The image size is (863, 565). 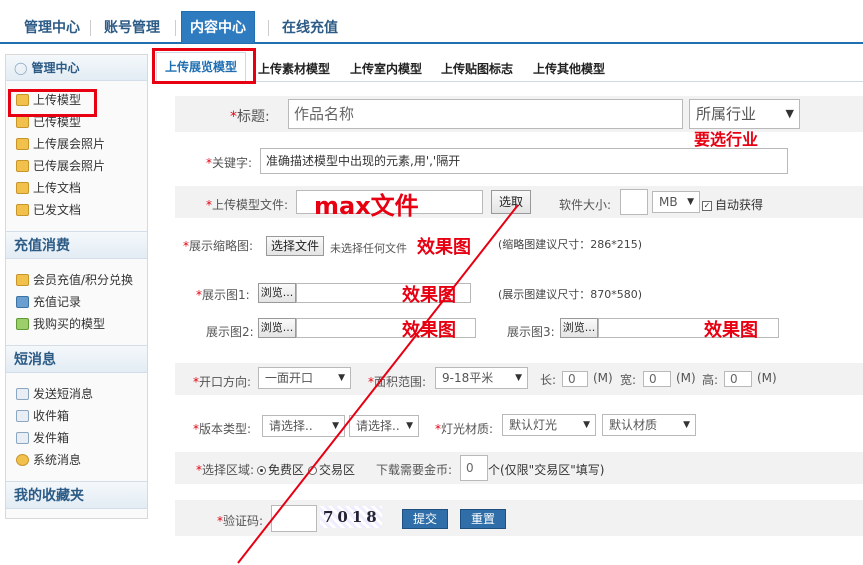 I want to click on tab-management-center: 管理中心, so click(x=52, y=28).